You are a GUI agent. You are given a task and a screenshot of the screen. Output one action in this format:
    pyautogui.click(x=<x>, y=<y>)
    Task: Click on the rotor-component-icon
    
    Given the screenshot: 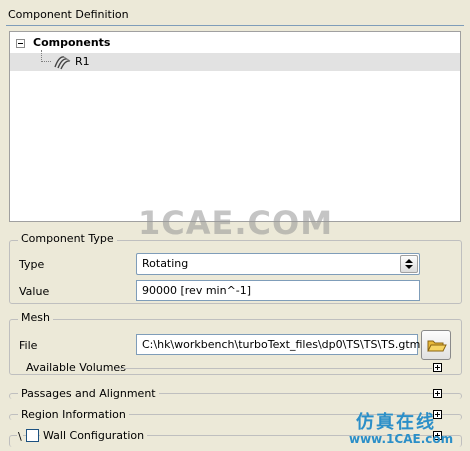 What is the action you would take?
    pyautogui.click(x=62, y=63)
    